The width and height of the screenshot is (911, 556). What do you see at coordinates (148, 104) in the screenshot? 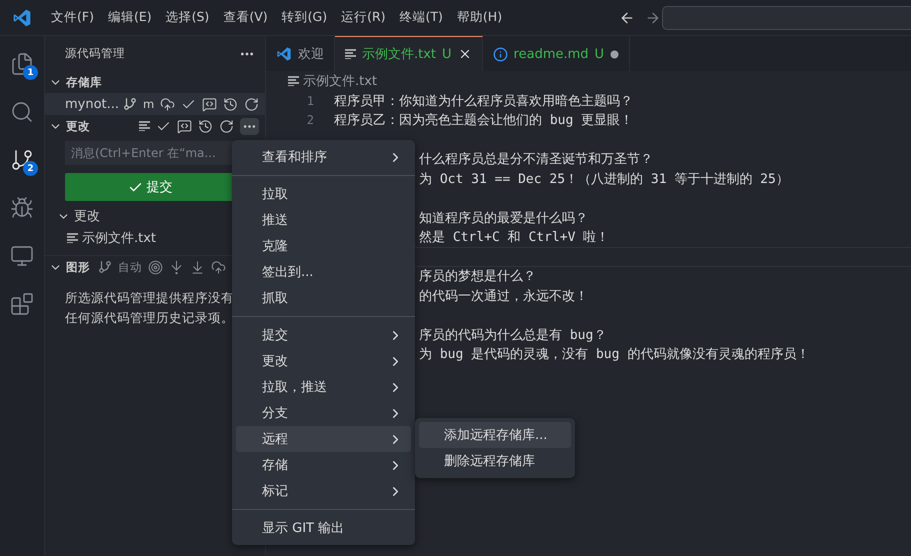
I see `branch-name: m` at bounding box center [148, 104].